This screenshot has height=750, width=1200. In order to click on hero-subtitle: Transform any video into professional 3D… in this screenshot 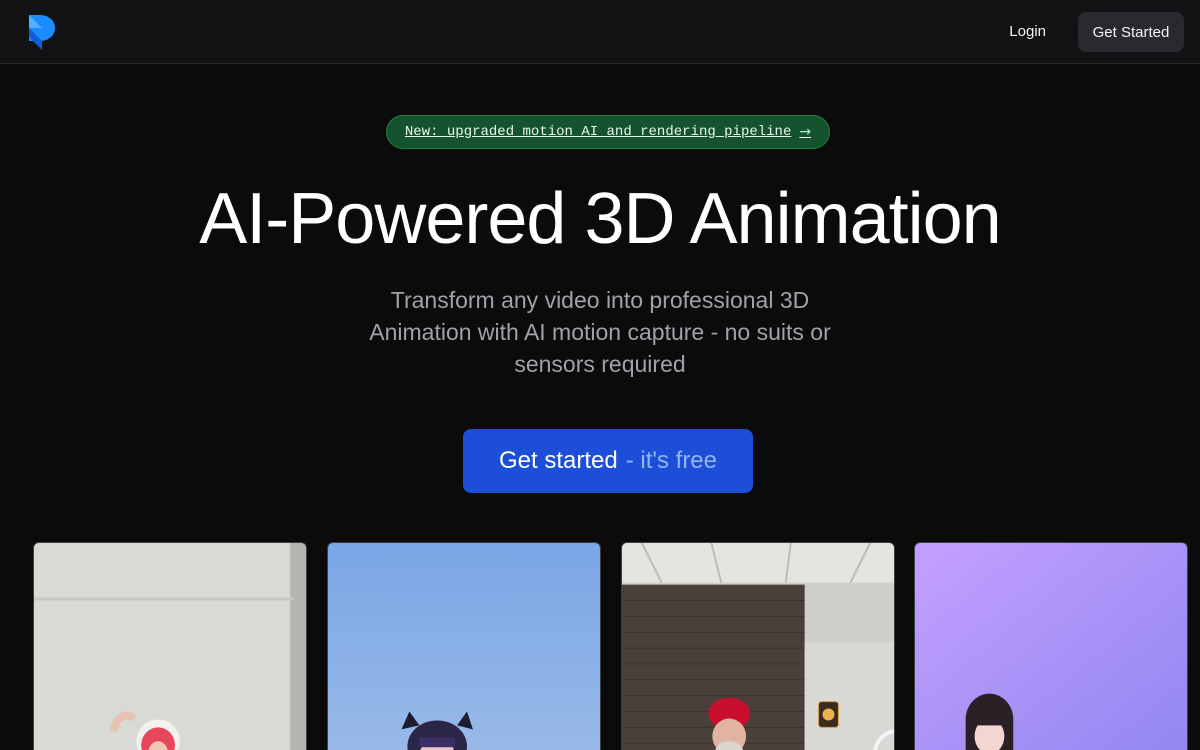, I will do `click(600, 332)`.